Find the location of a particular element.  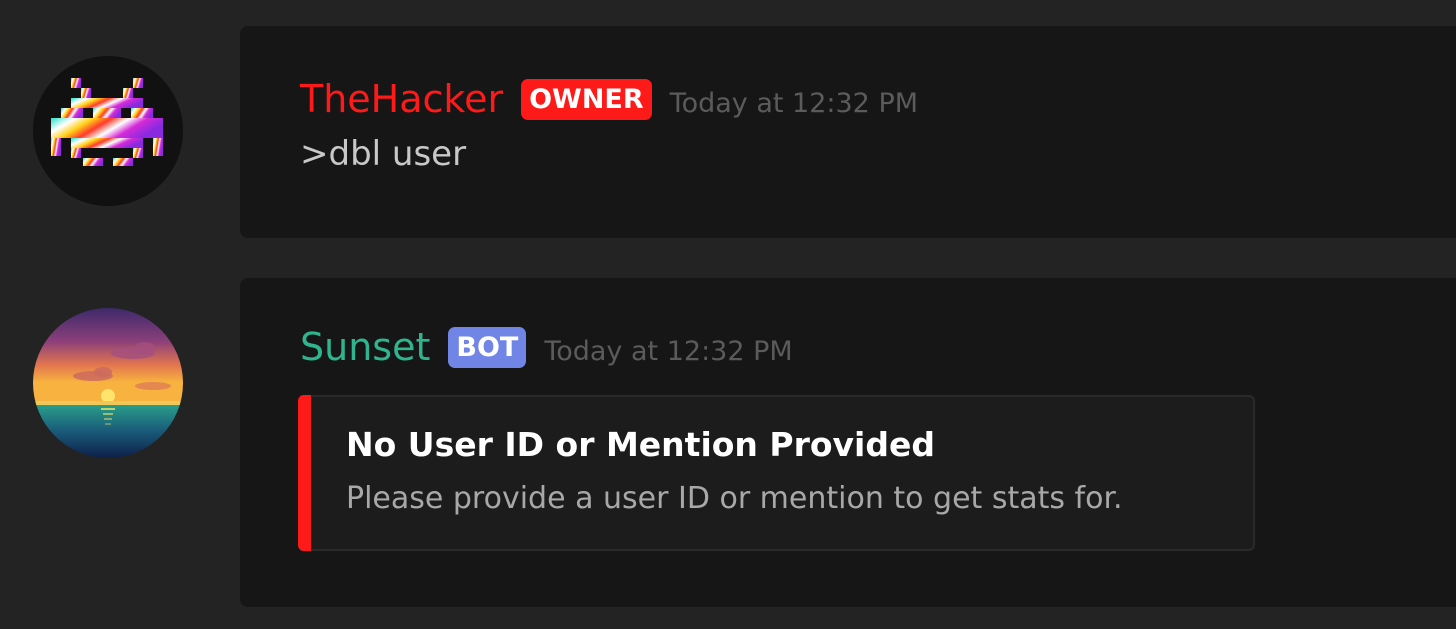

avatar-sunset is located at coordinates (108, 383).